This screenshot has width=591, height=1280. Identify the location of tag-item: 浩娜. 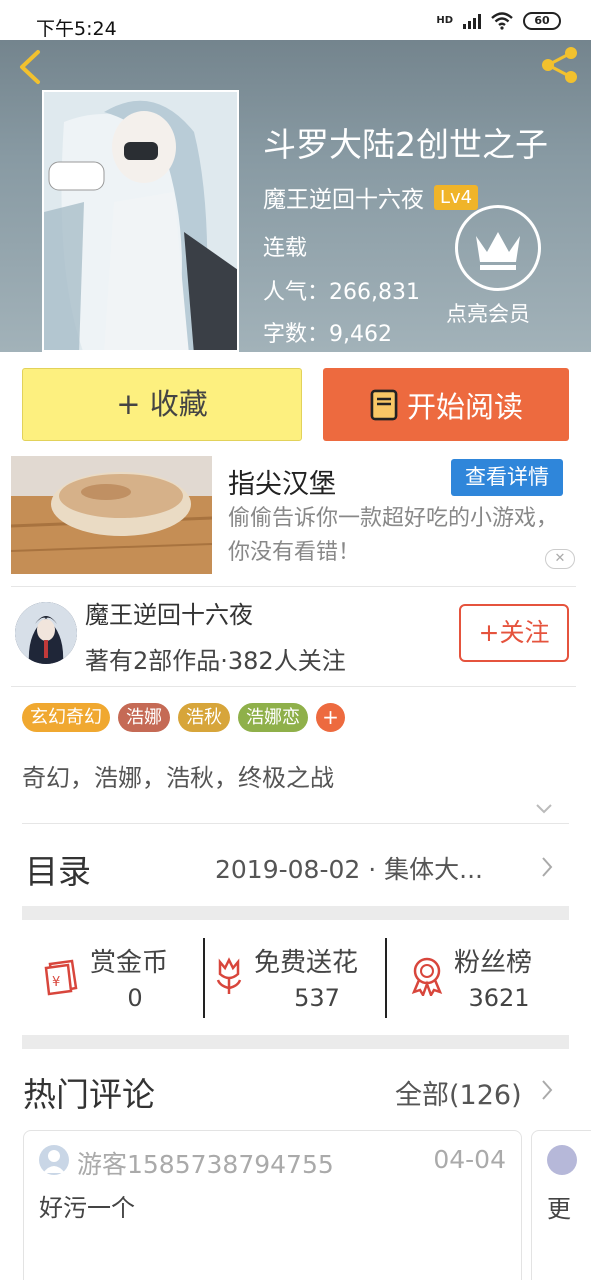
(144, 717).